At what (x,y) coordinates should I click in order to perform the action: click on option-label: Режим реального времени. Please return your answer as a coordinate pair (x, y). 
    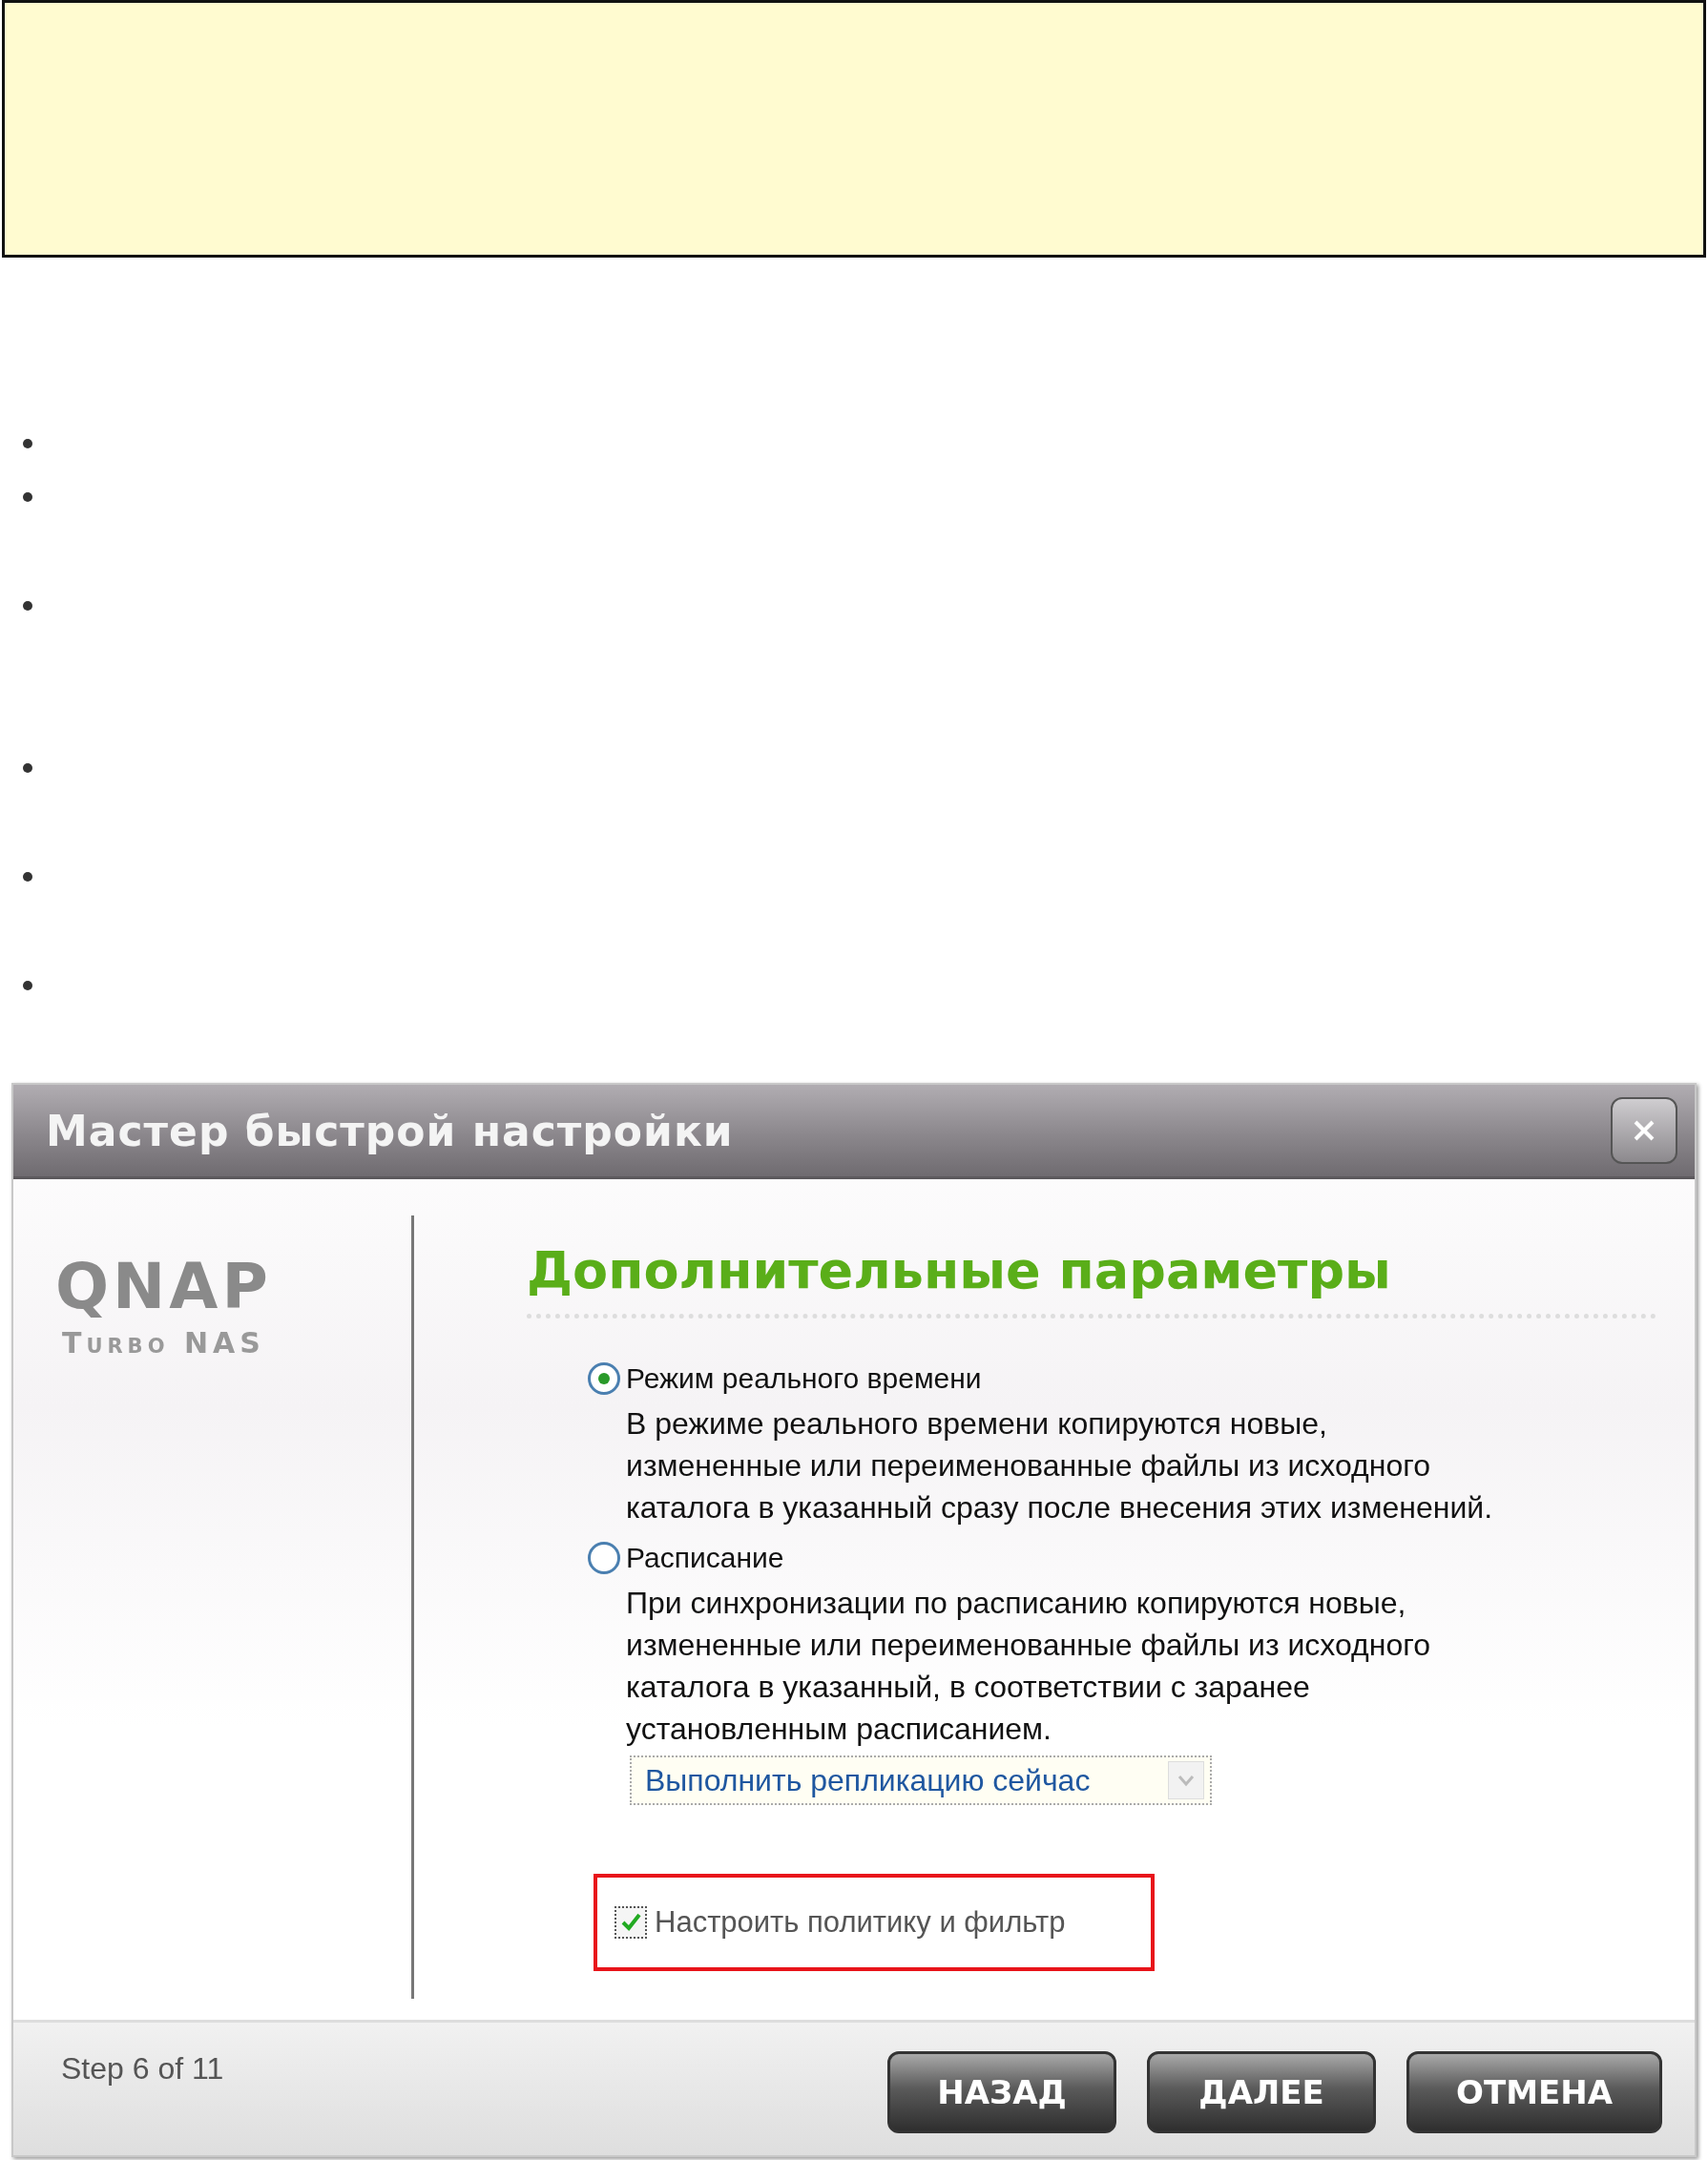
    Looking at the image, I should click on (804, 1378).